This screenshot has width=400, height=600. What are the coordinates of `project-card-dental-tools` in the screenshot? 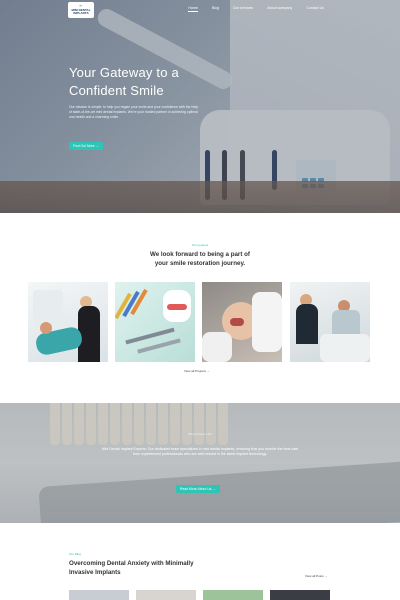 It's located at (155, 322).